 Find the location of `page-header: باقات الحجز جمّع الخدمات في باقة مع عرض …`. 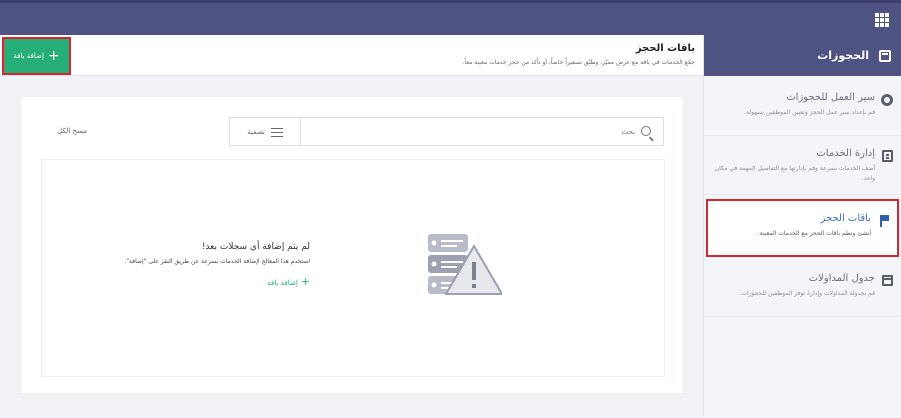

page-header: باقات الحجز جمّع الخدمات في باقة مع عرض … is located at coordinates (351, 55).